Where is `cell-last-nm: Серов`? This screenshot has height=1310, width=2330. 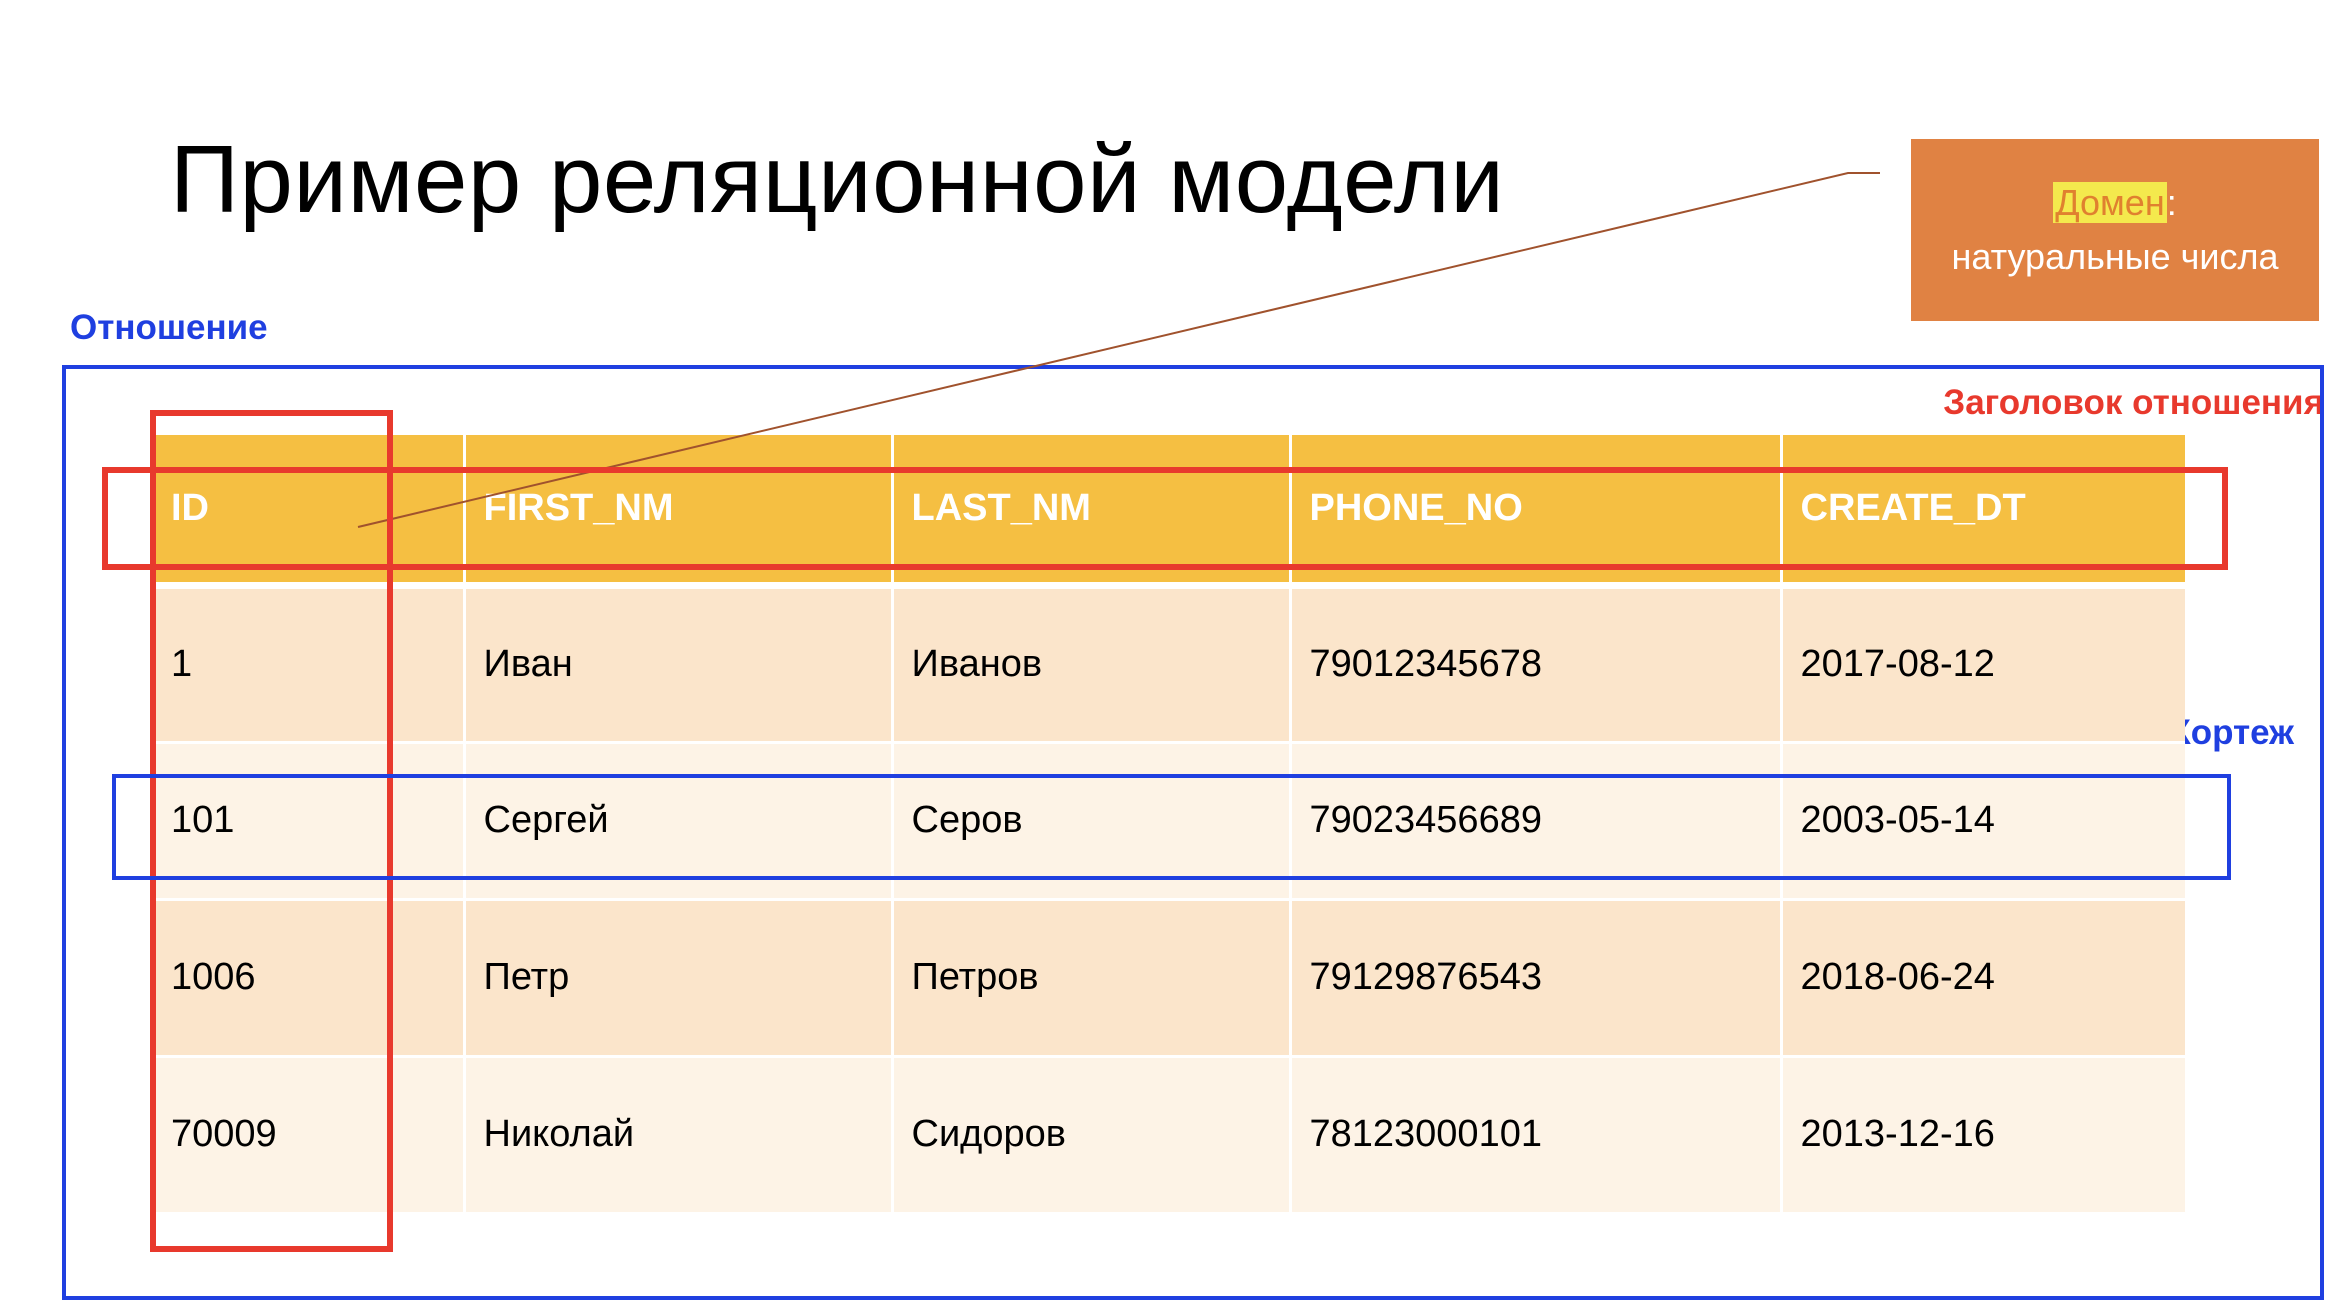
cell-last-nm: Серов is located at coordinates (1092, 821).